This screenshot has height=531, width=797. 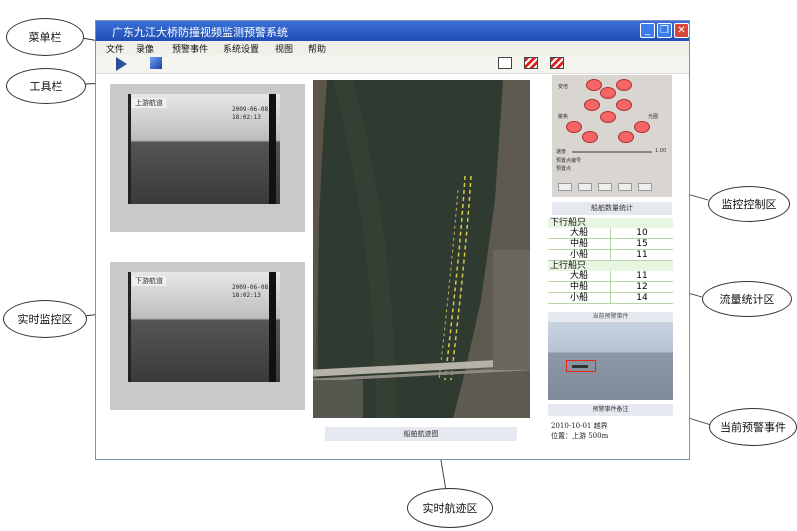 I want to click on callout-realtime-track: 实时航迹区, so click(x=450, y=508).